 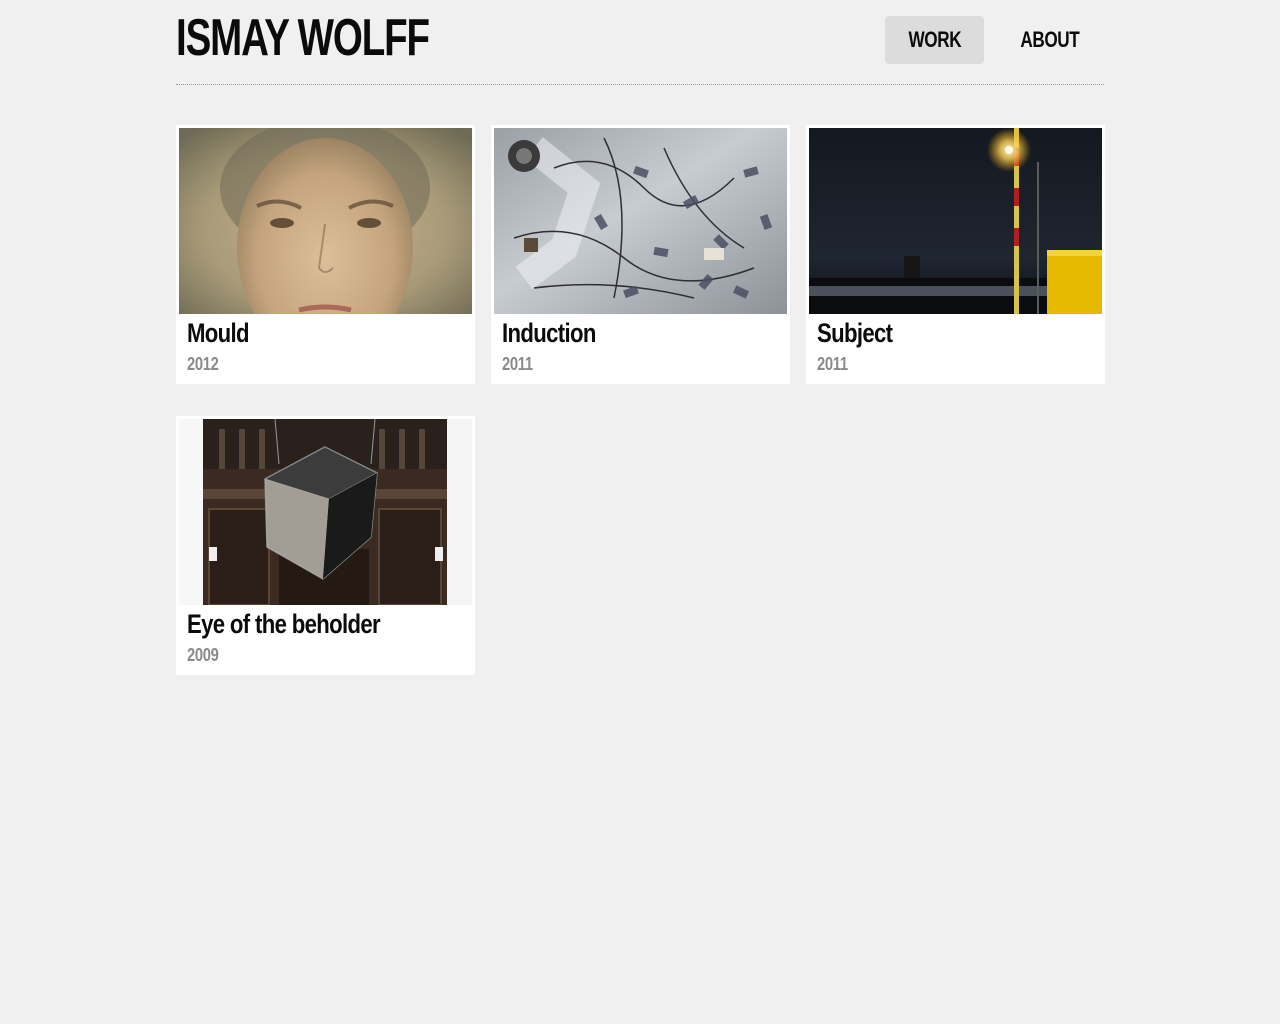 I want to click on nav-about-label: ABOUT, so click(x=1050, y=39).